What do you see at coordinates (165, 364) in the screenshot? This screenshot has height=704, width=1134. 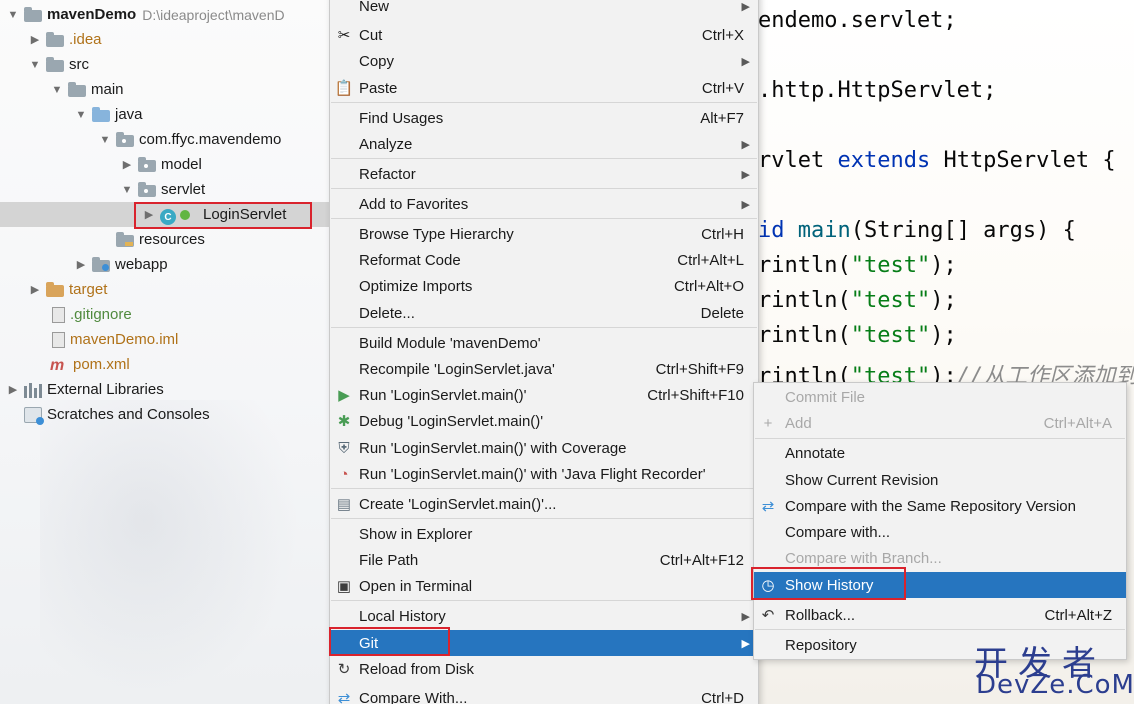 I see `tree-item-pom: m pom.xml` at bounding box center [165, 364].